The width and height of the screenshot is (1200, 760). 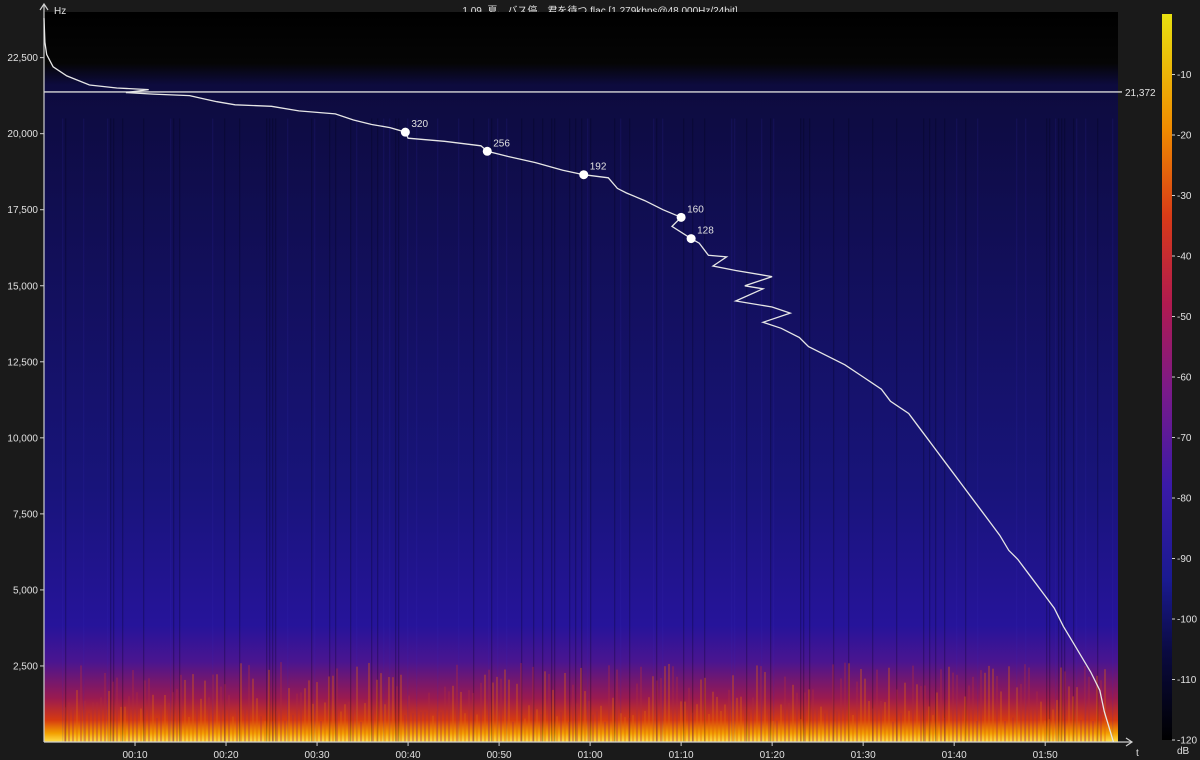 What do you see at coordinates (1187, 741) in the screenshot?
I see `colorbar-tick-label: -120` at bounding box center [1187, 741].